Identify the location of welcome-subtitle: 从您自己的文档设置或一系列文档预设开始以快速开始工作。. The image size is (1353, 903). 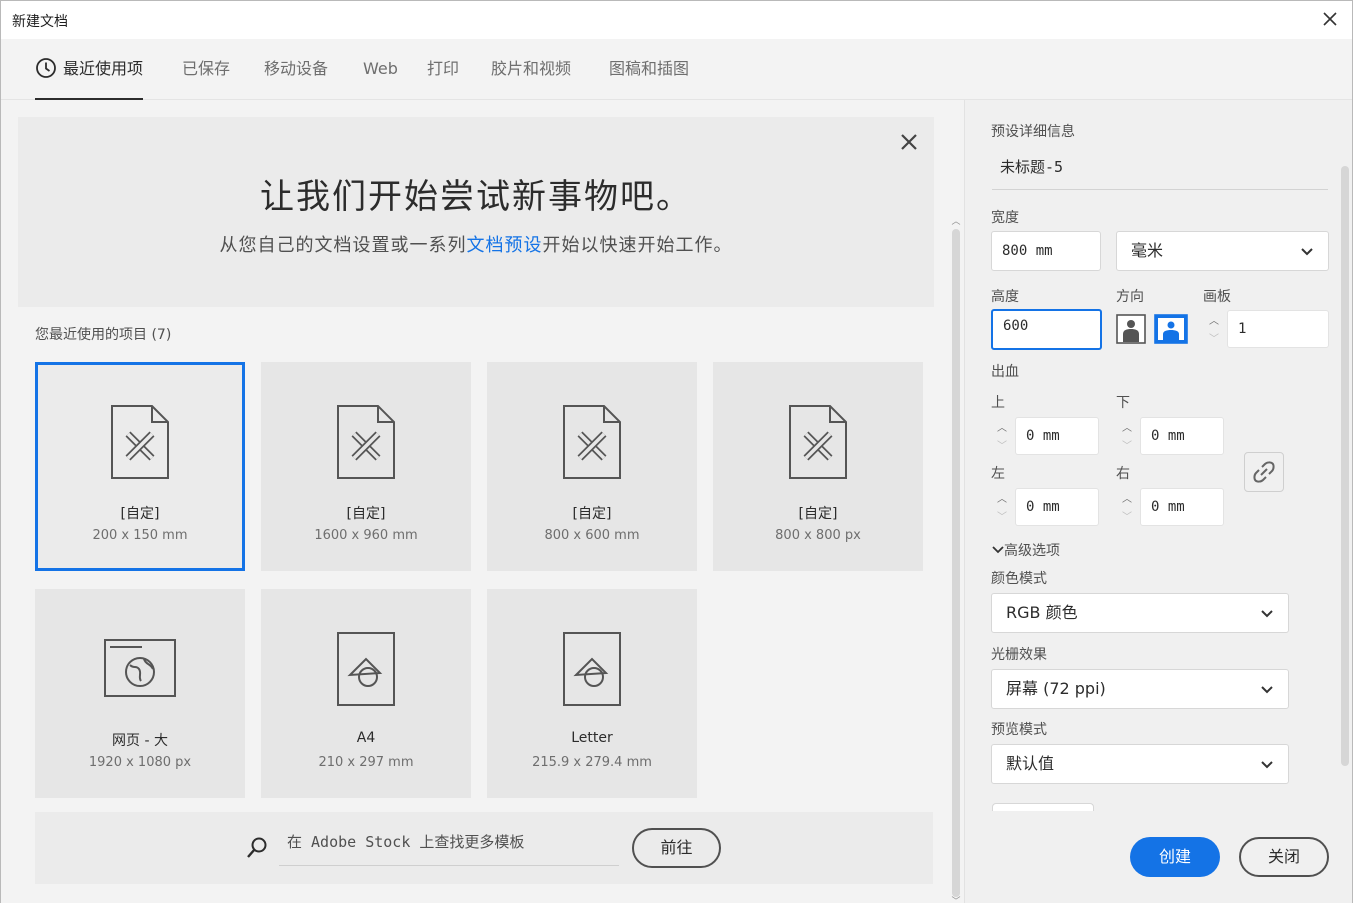
(476, 244).